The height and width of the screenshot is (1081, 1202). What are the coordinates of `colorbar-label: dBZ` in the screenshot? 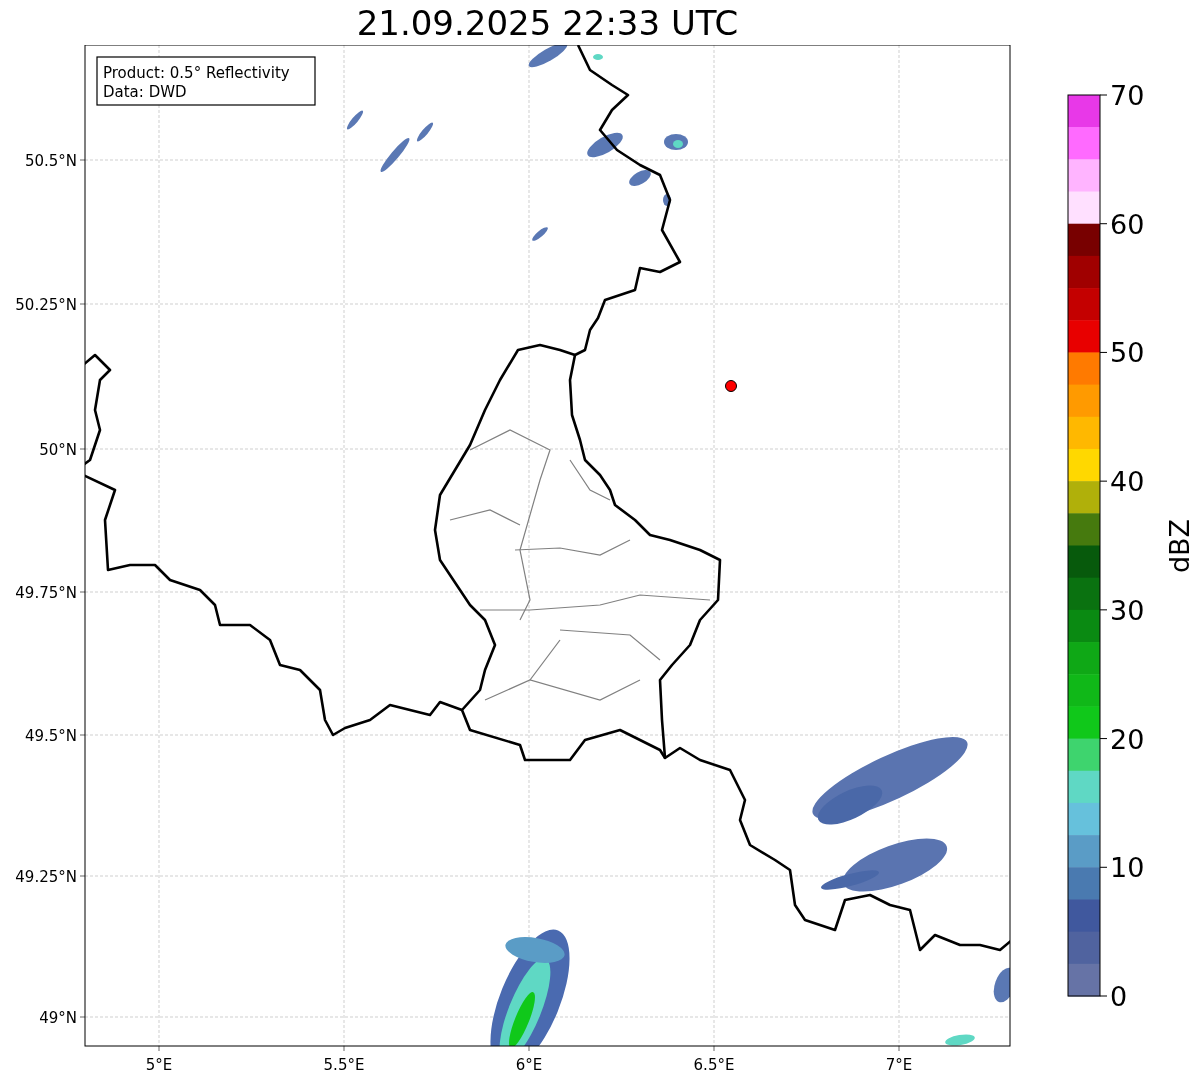 It's located at (1179, 546).